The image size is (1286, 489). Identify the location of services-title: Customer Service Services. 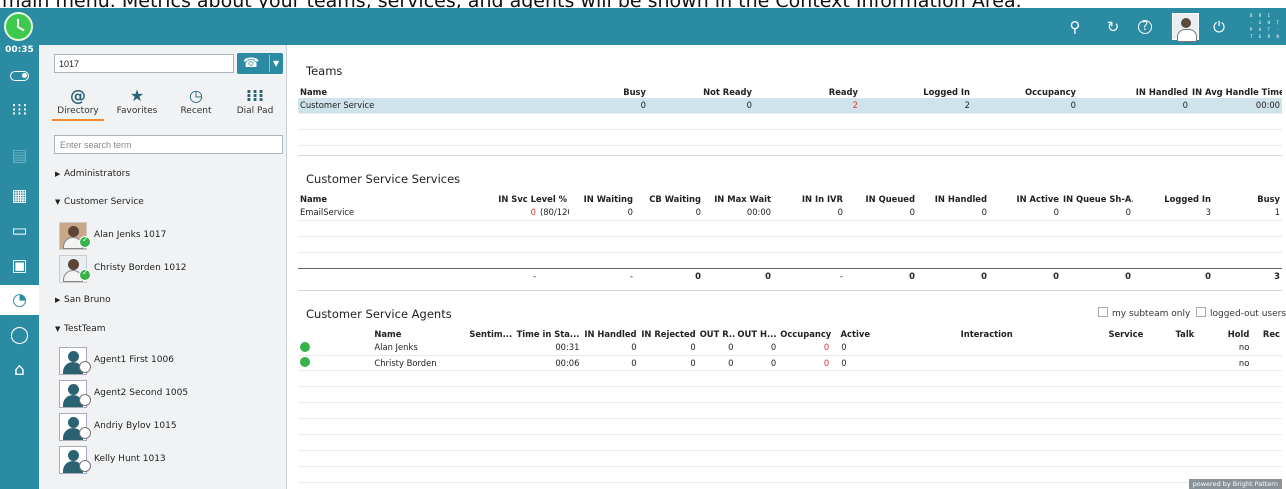
(383, 179).